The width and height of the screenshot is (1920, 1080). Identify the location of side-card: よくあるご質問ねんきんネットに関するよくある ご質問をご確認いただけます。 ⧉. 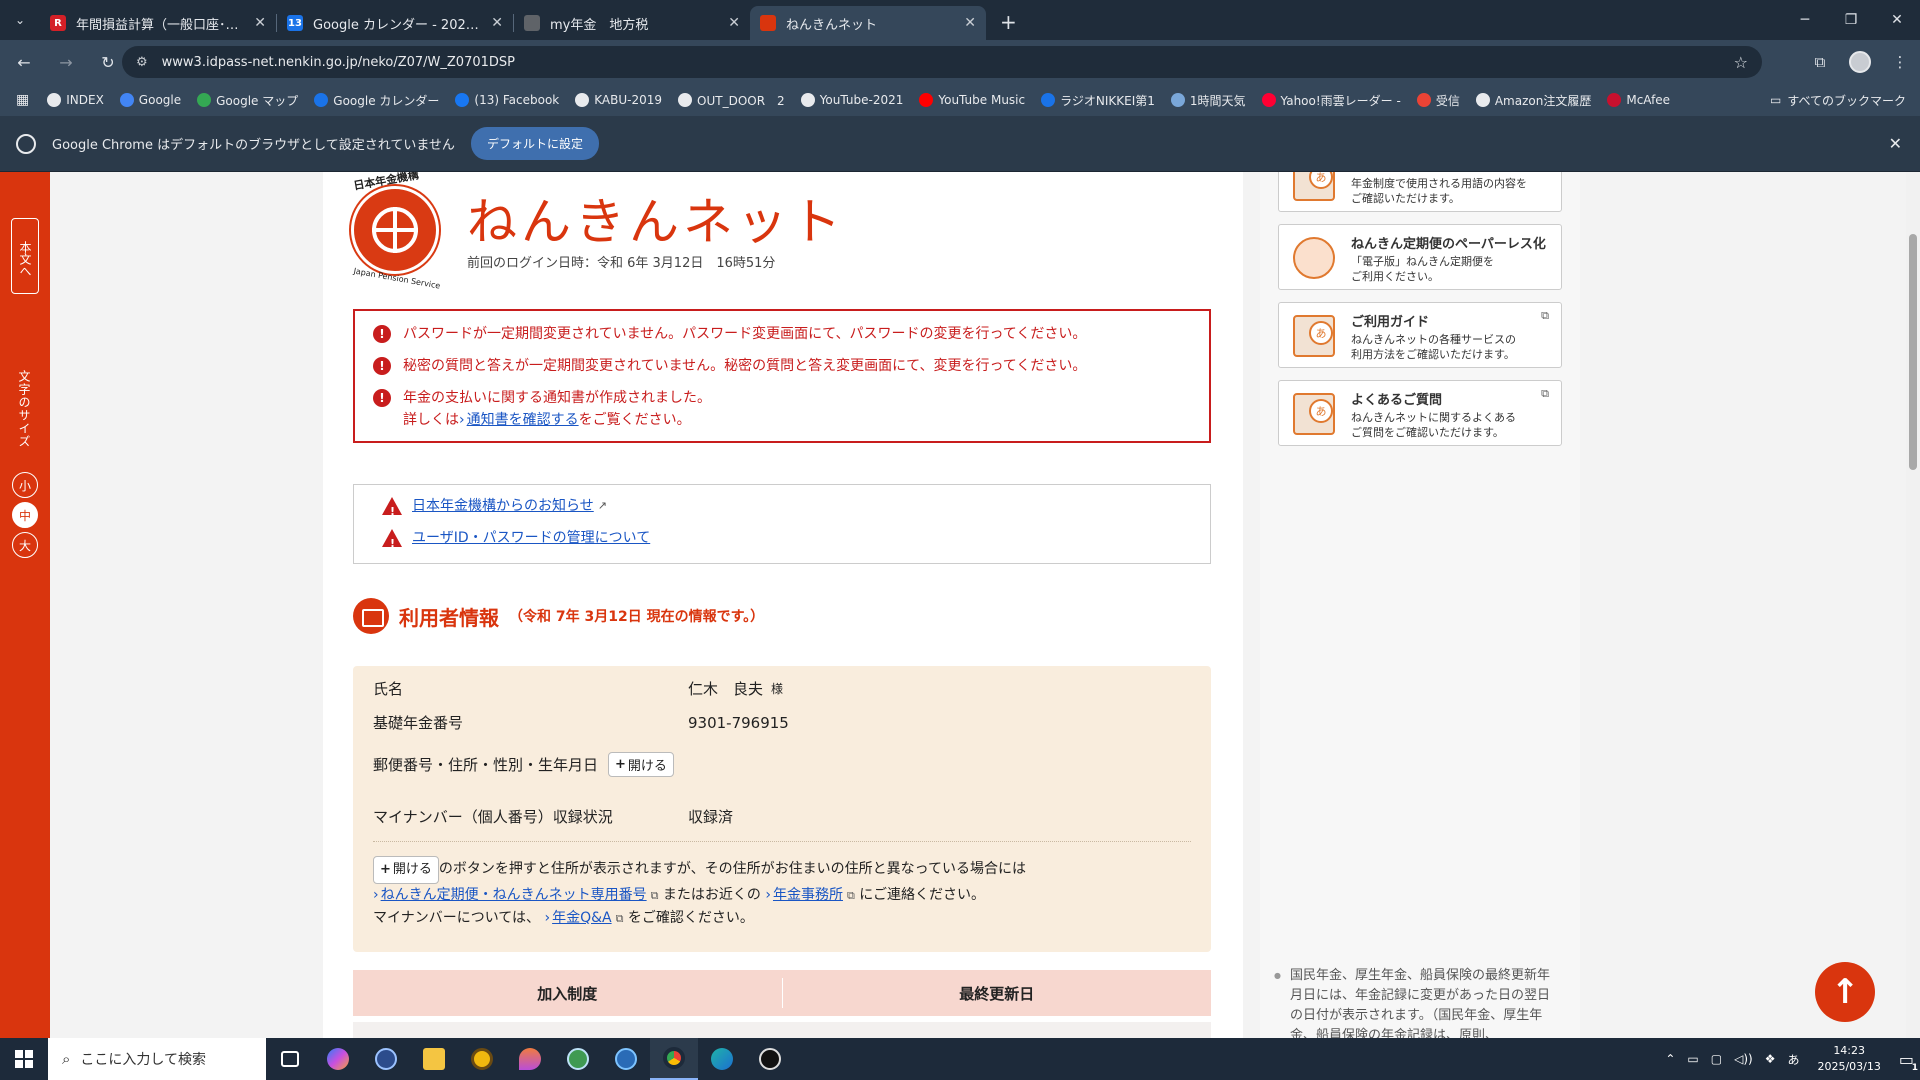
(1420, 413).